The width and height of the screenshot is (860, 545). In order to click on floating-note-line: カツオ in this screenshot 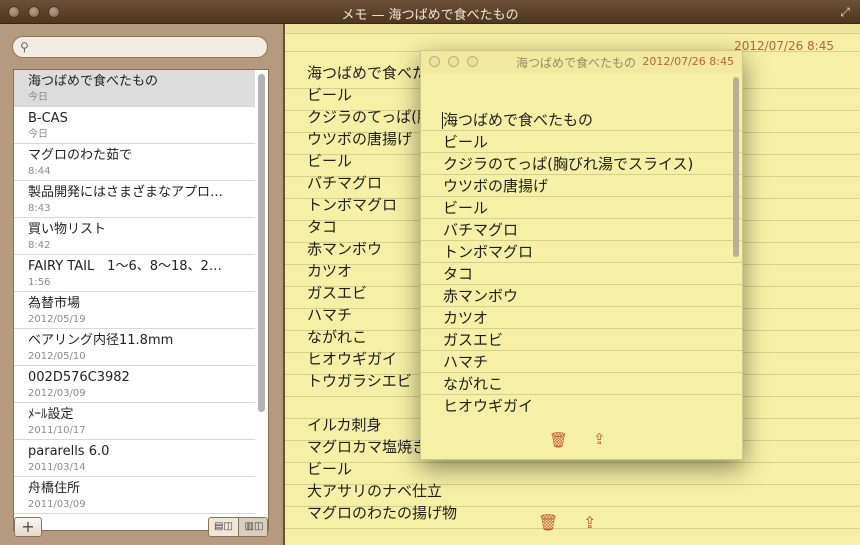, I will do `click(466, 318)`.